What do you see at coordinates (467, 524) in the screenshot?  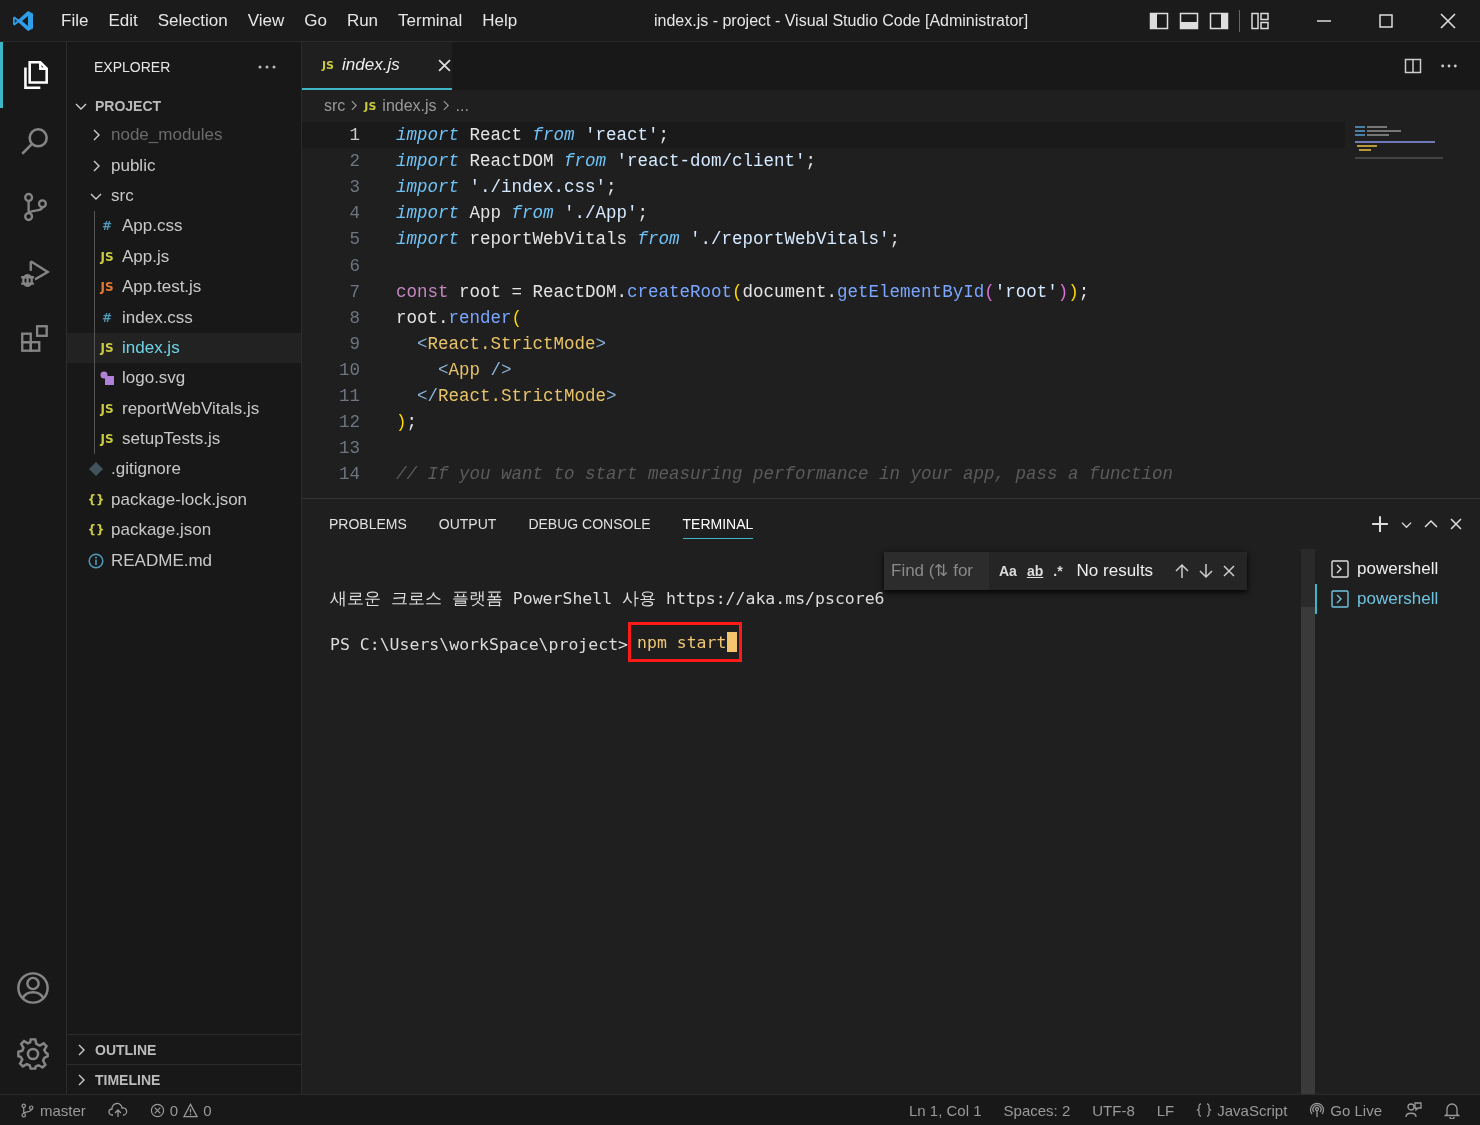 I see `panel-tab: OUTPUT` at bounding box center [467, 524].